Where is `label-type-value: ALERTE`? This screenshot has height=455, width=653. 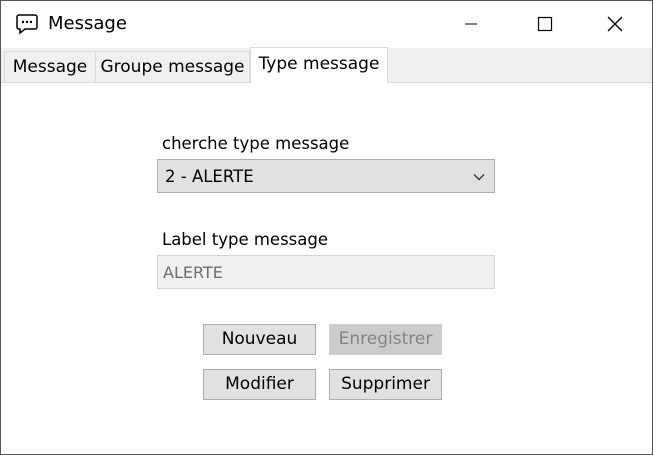 label-type-value: ALERTE is located at coordinates (193, 272).